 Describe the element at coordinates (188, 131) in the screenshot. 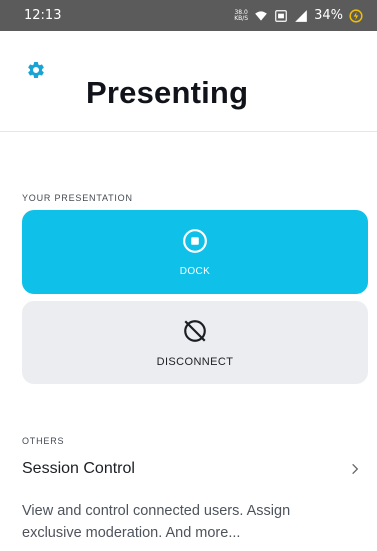

I see `header-divider` at that location.